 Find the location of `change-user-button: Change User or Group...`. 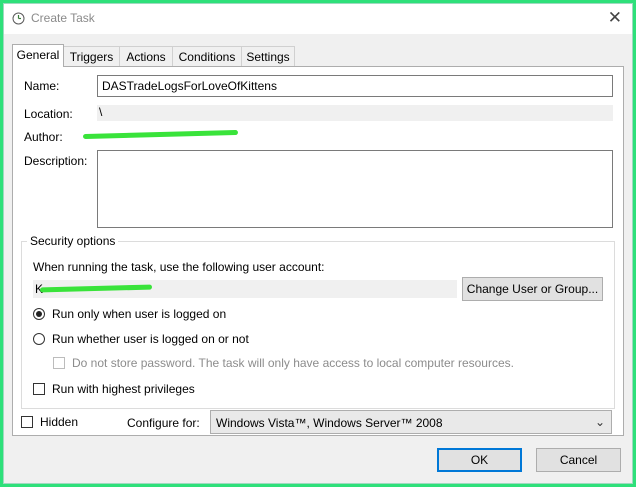

change-user-button: Change User or Group... is located at coordinates (532, 289).